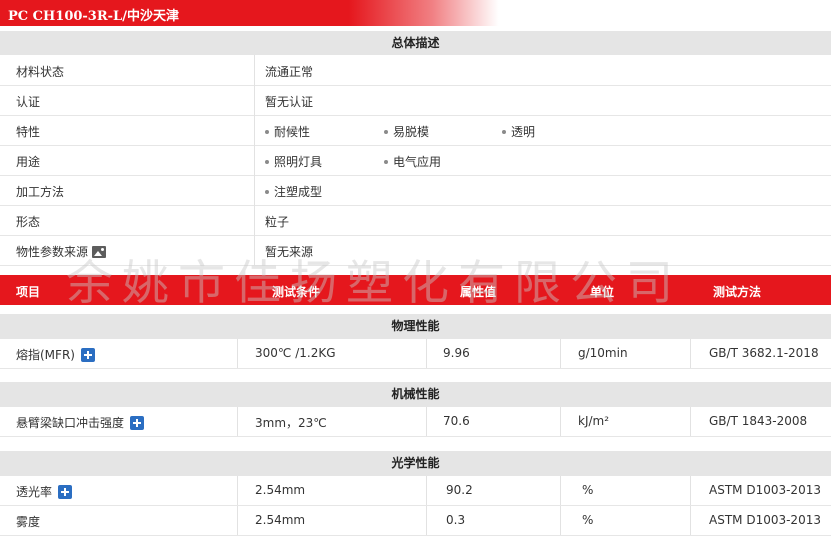 The height and width of the screenshot is (536, 831). I want to click on property-name: 熔指(MFR), so click(45, 355).